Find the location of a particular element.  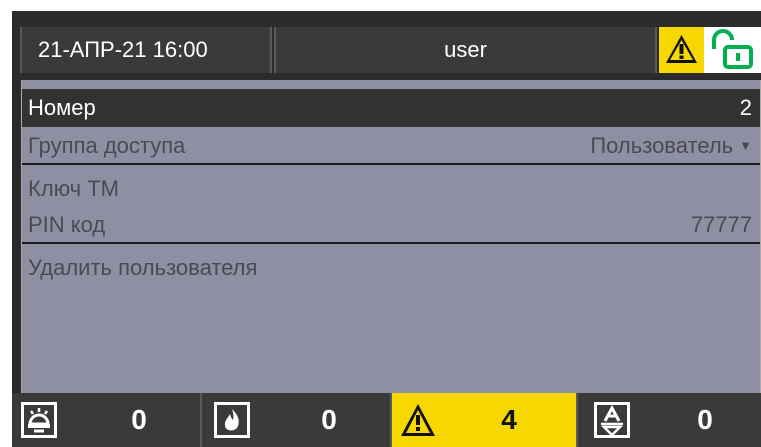

fire-counter: 0 is located at coordinates (295, 420).